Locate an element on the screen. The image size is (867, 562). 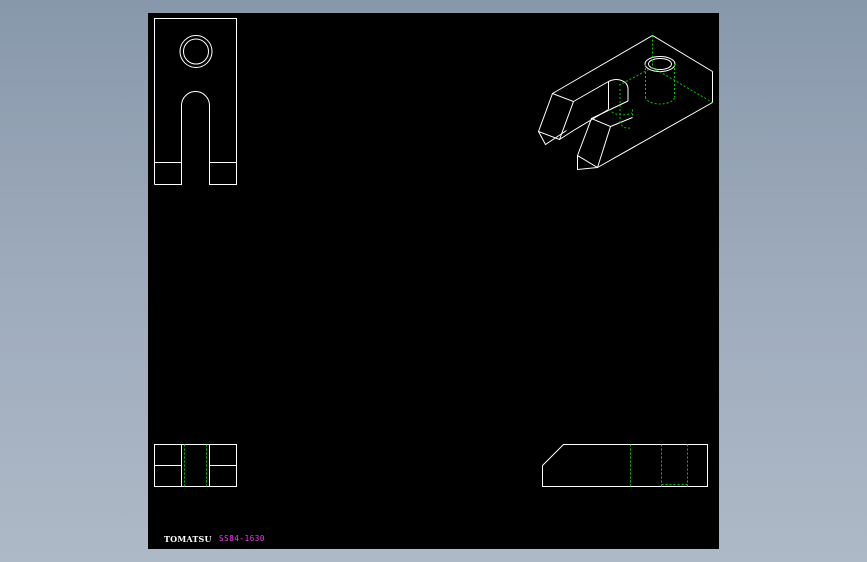
isometric-view is located at coordinates (625, 102).